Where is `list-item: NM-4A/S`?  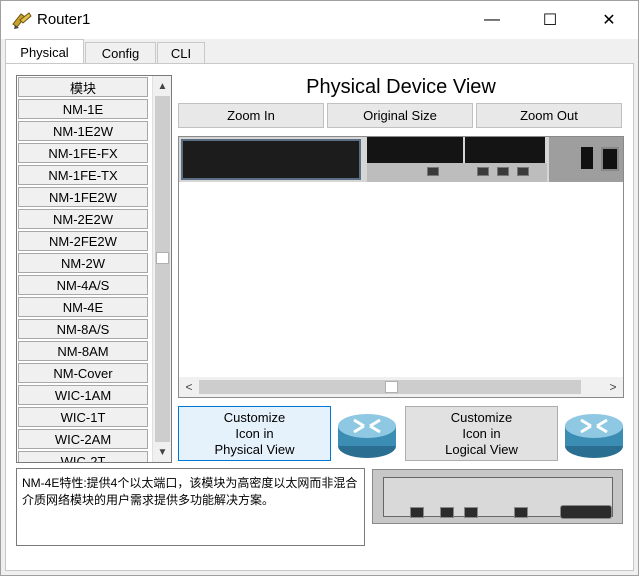 list-item: NM-4A/S is located at coordinates (83, 285).